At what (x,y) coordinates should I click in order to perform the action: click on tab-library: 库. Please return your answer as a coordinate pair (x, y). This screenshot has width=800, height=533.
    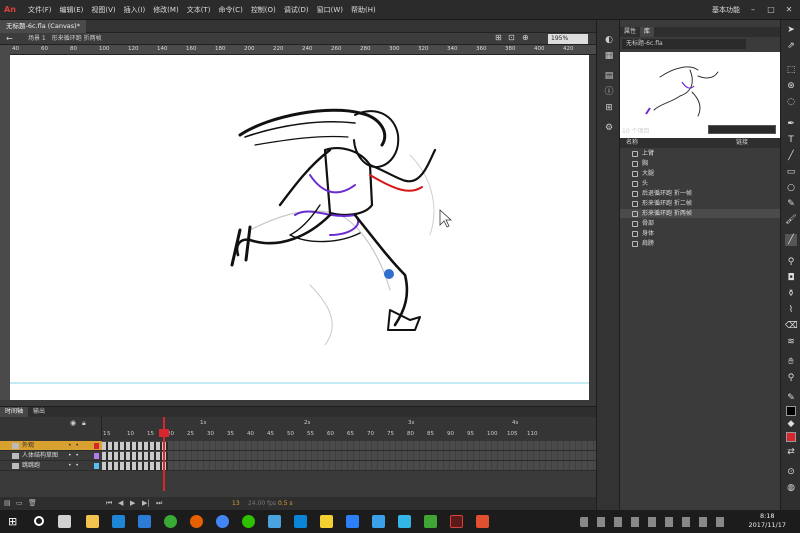
    Looking at the image, I should click on (647, 32).